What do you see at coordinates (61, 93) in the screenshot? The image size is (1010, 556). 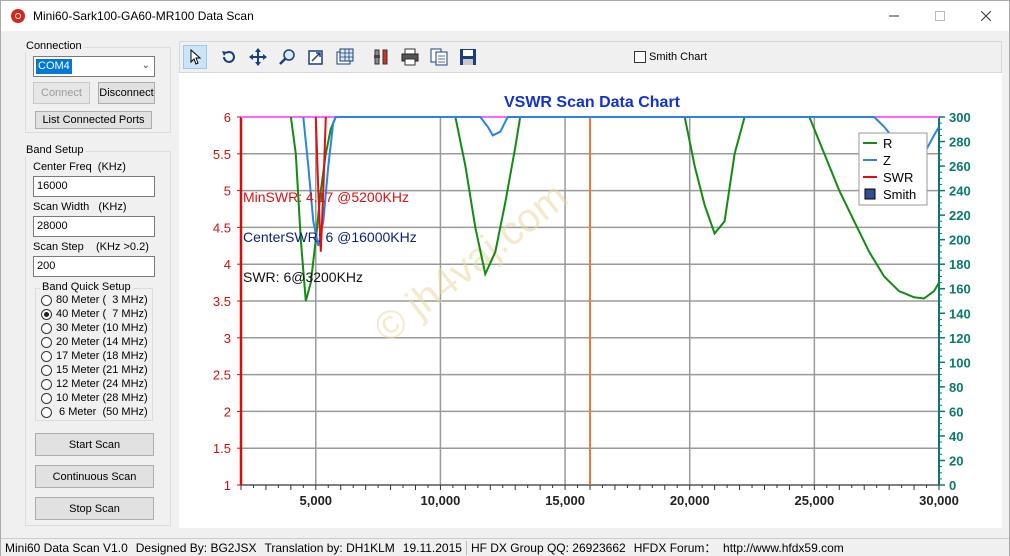 I see `connect-button: Connect` at bounding box center [61, 93].